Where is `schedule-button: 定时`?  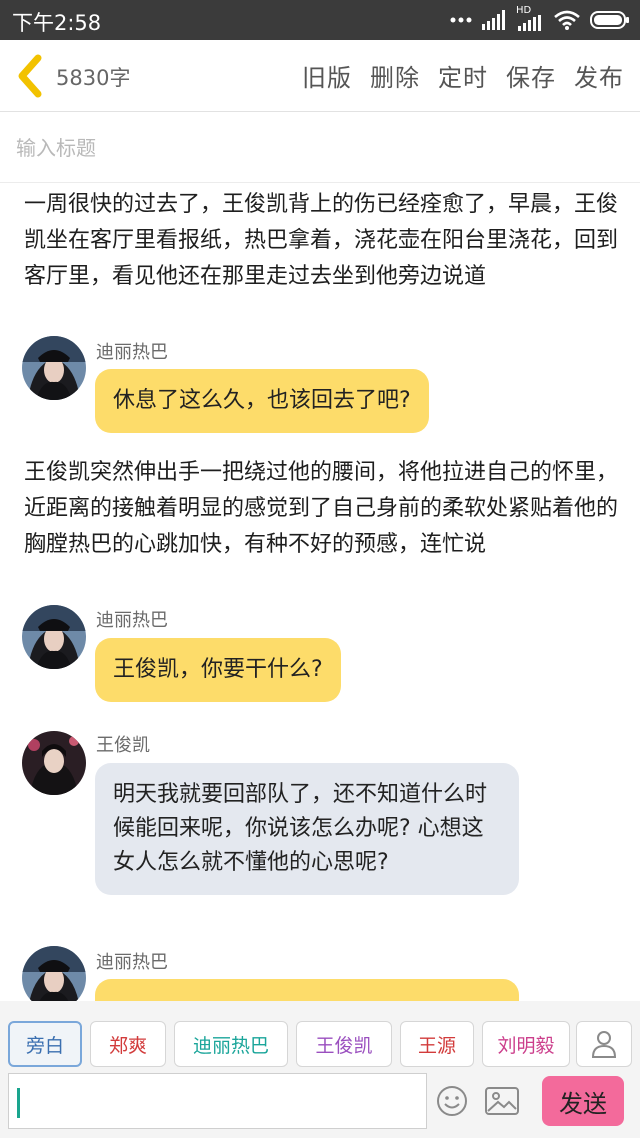 schedule-button: 定时 is located at coordinates (463, 75).